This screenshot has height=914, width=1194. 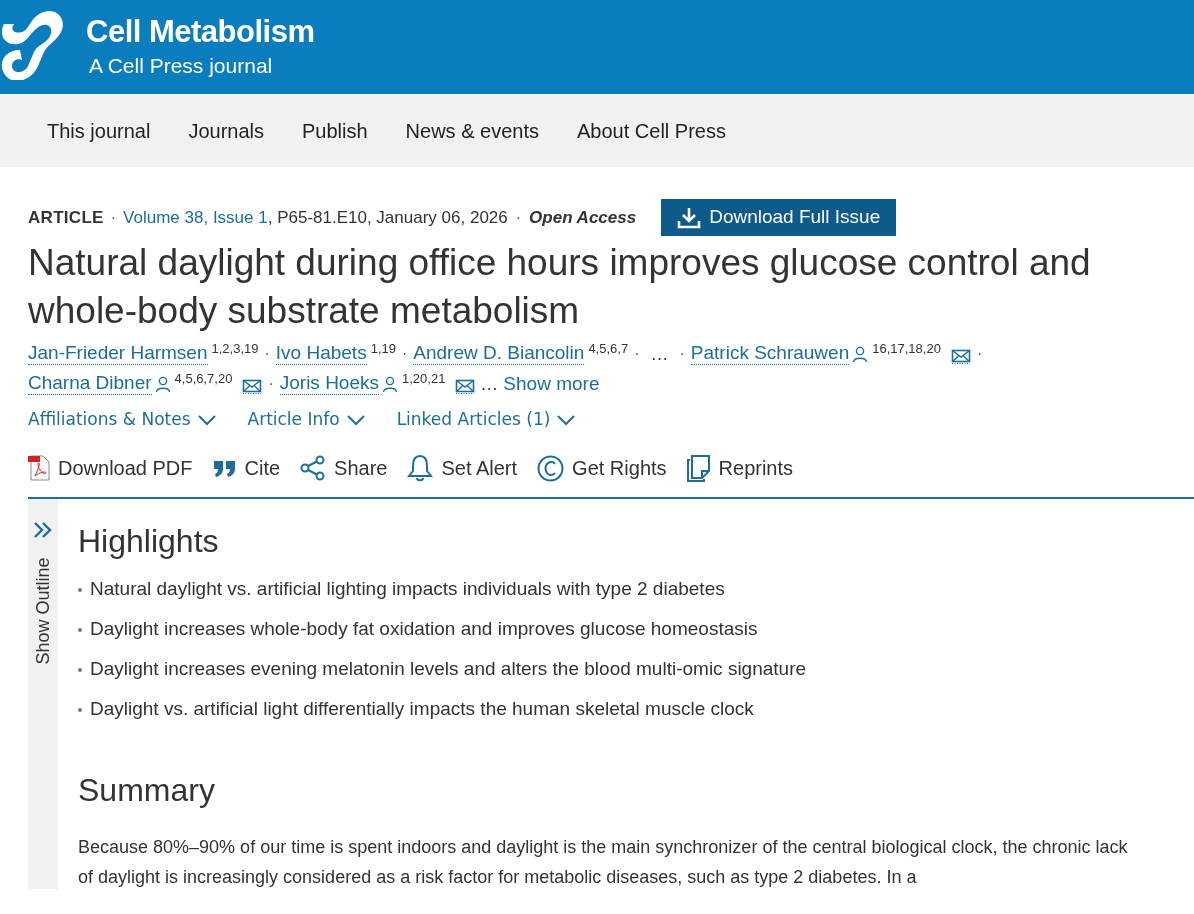 I want to click on affiliation-numbers: 16,17,18,20, so click(x=906, y=349).